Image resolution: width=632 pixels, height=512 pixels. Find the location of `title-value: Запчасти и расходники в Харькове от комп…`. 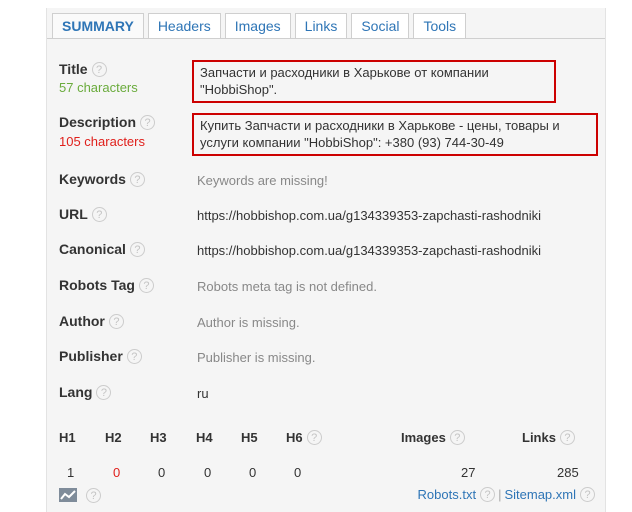

title-value: Запчасти и расходники в Харькове от комп… is located at coordinates (374, 81).